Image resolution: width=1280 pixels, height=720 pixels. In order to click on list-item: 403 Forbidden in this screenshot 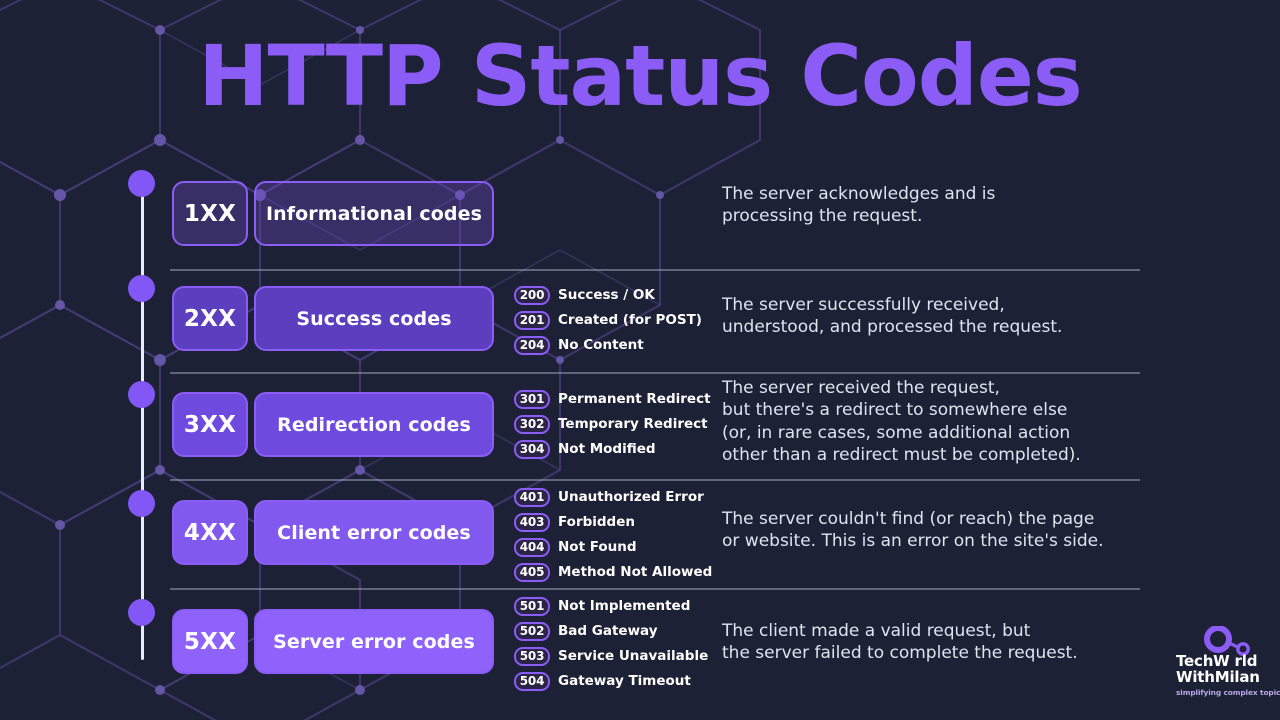, I will do `click(613, 522)`.